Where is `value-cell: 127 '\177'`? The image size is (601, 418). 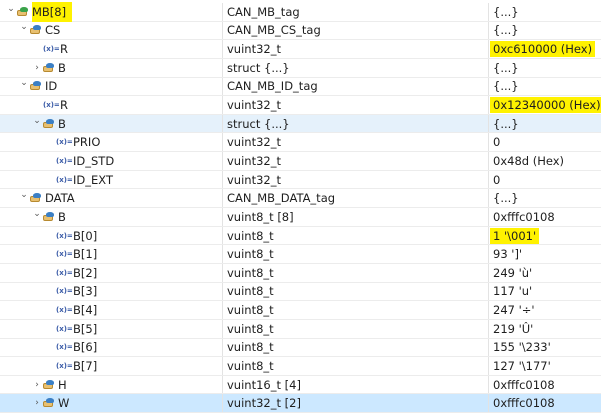 value-cell: 127 '\177' is located at coordinates (544, 366).